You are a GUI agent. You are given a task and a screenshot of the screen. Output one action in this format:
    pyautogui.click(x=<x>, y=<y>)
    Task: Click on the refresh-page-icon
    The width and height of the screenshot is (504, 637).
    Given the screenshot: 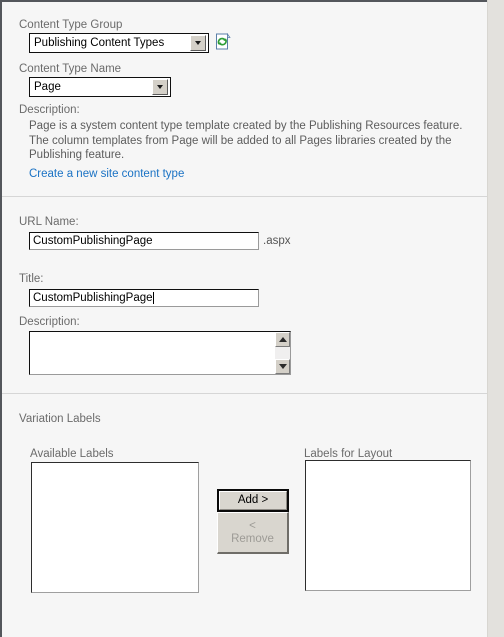 What is the action you would take?
    pyautogui.click(x=223, y=41)
    